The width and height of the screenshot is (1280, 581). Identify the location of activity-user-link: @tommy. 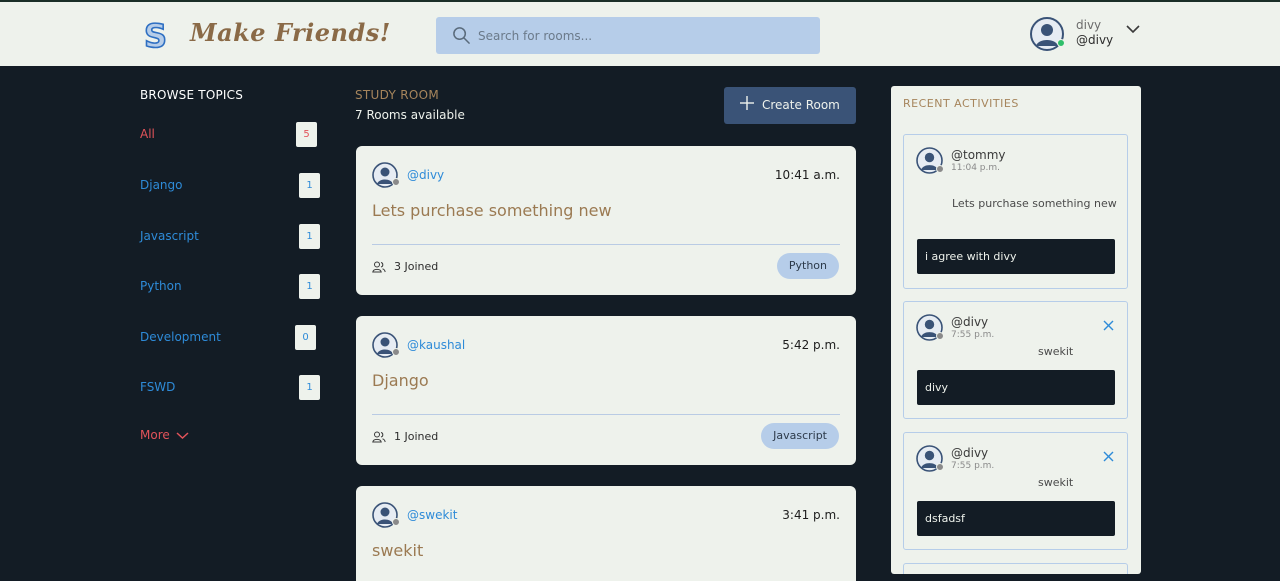
(978, 155).